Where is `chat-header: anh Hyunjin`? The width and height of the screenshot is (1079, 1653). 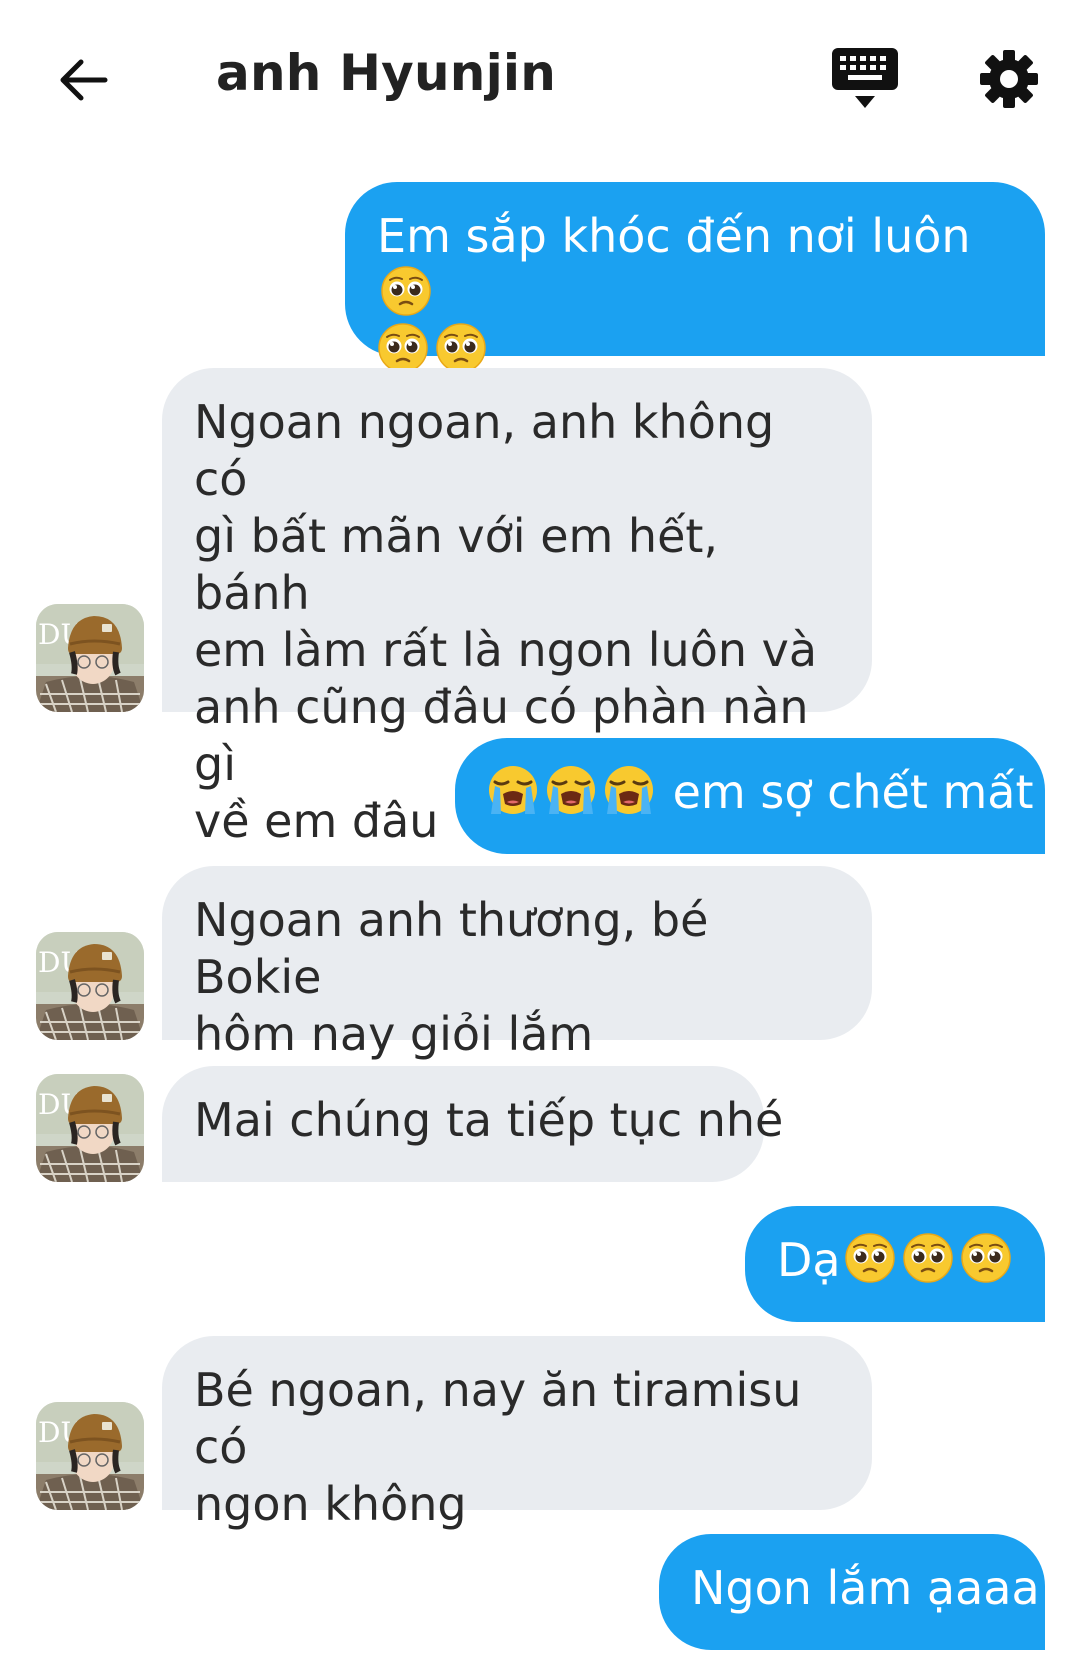 chat-header: anh Hyunjin is located at coordinates (539, 80).